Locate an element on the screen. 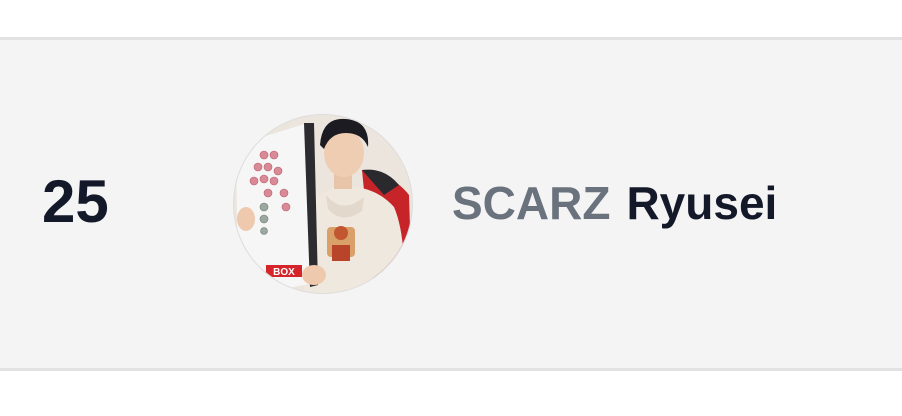 The height and width of the screenshot is (416, 902). player-name: SCARZ Ryusei is located at coordinates (614, 203).